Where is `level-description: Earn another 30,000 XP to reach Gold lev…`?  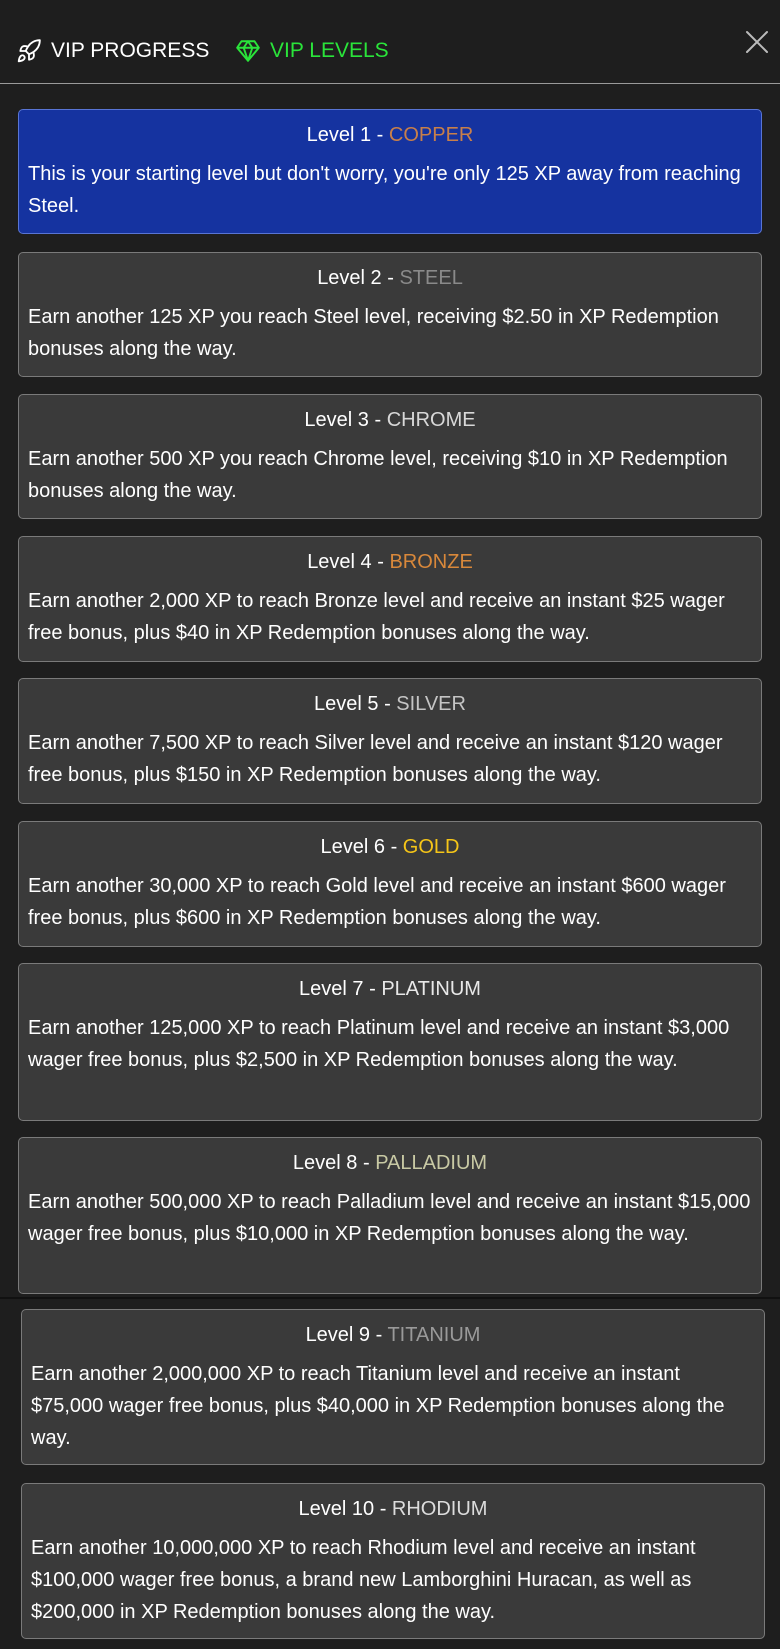
level-description: Earn another 30,000 XP to reach Gold lev… is located at coordinates (377, 902).